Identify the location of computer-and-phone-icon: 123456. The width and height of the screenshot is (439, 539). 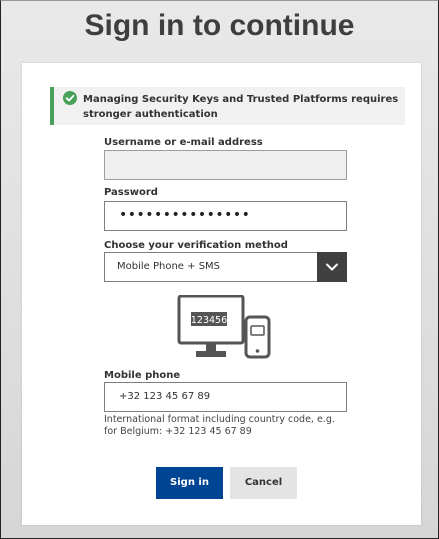
(224, 327).